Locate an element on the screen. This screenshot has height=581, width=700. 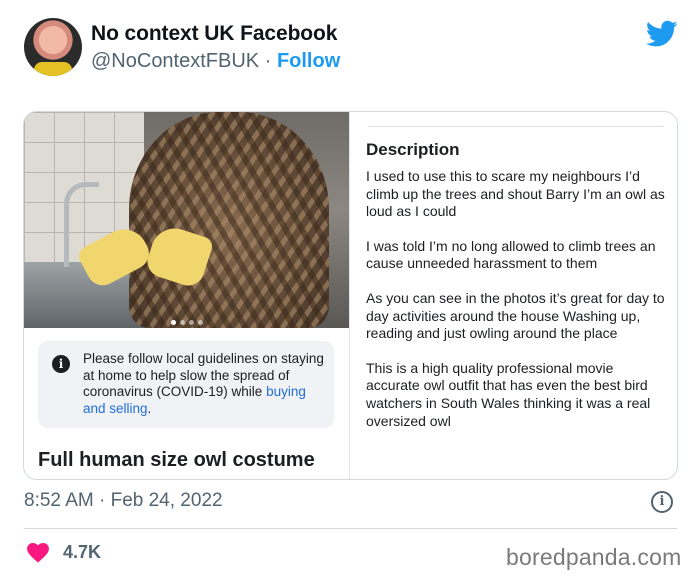
column-divider is located at coordinates (349, 295).